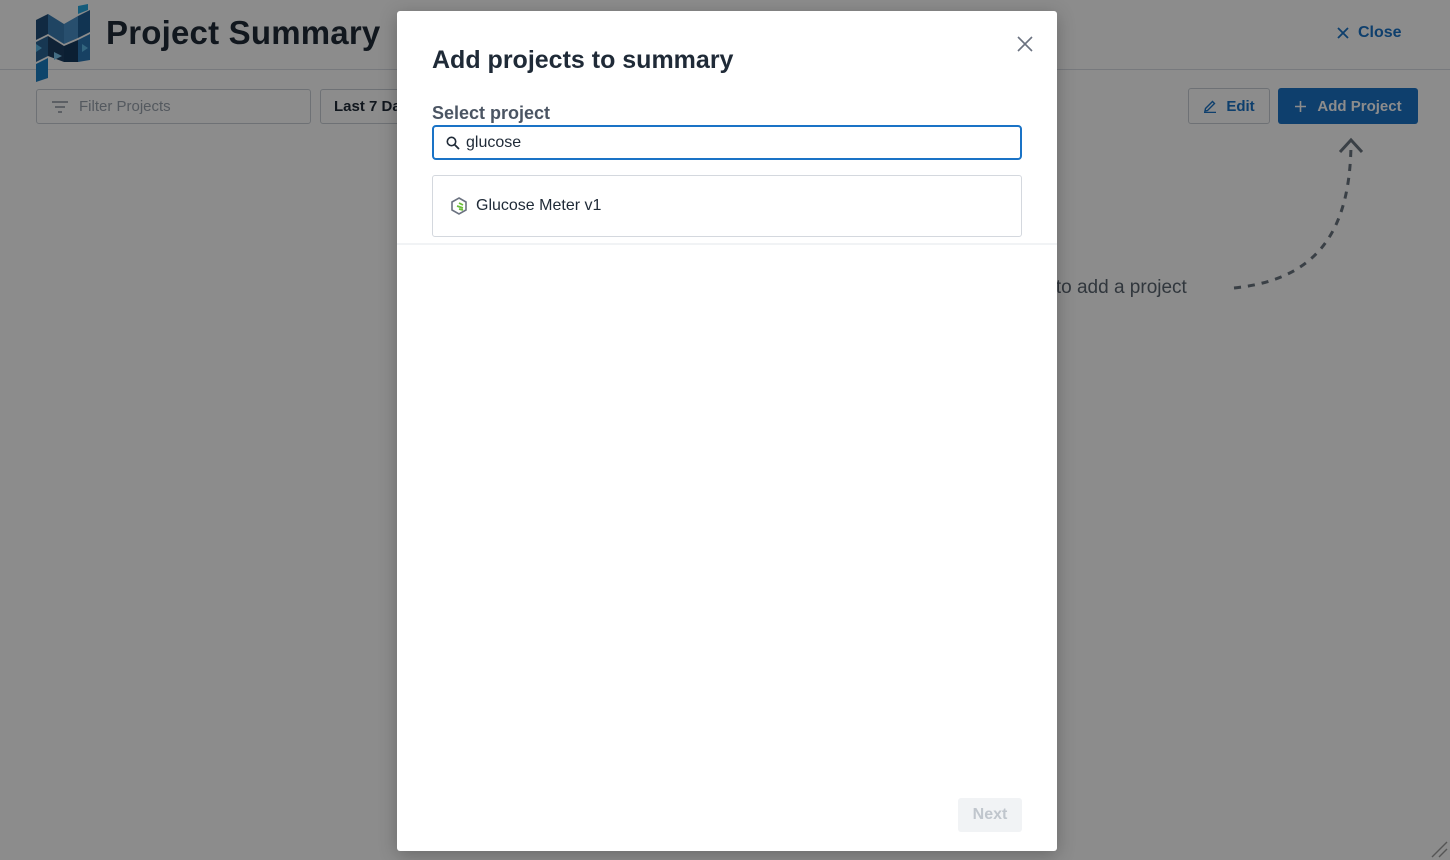 This screenshot has height=860, width=1450. Describe the element at coordinates (1025, 44) in the screenshot. I see `close-icon` at that location.